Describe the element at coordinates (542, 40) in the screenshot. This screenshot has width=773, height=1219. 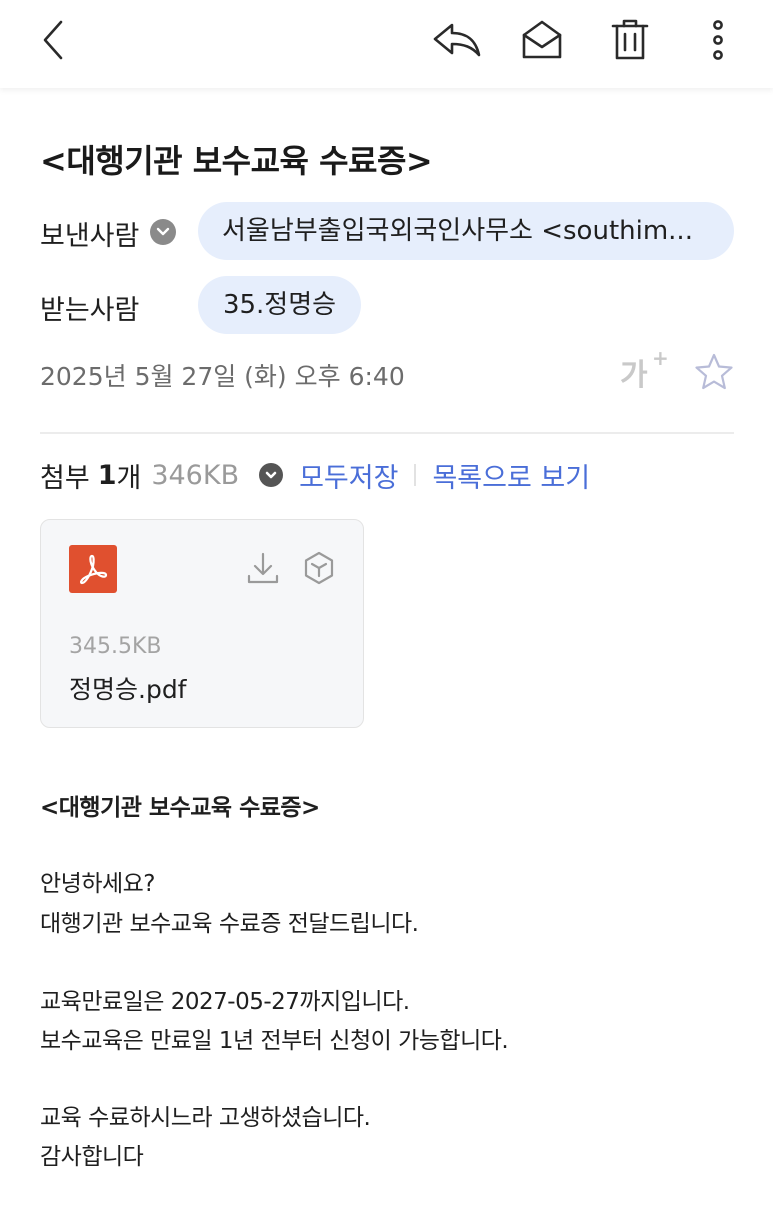
I see `mark-read-icon` at that location.